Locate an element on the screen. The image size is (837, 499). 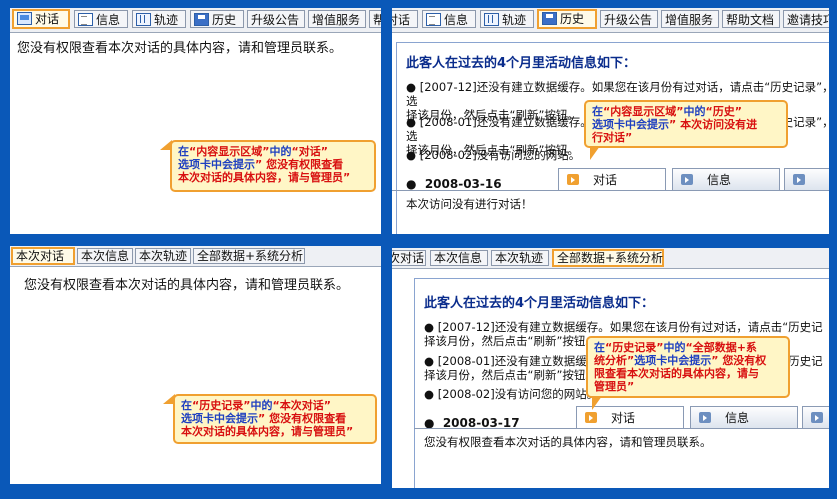
tab-current-dialog: 次对话 is located at coordinates (409, 258).